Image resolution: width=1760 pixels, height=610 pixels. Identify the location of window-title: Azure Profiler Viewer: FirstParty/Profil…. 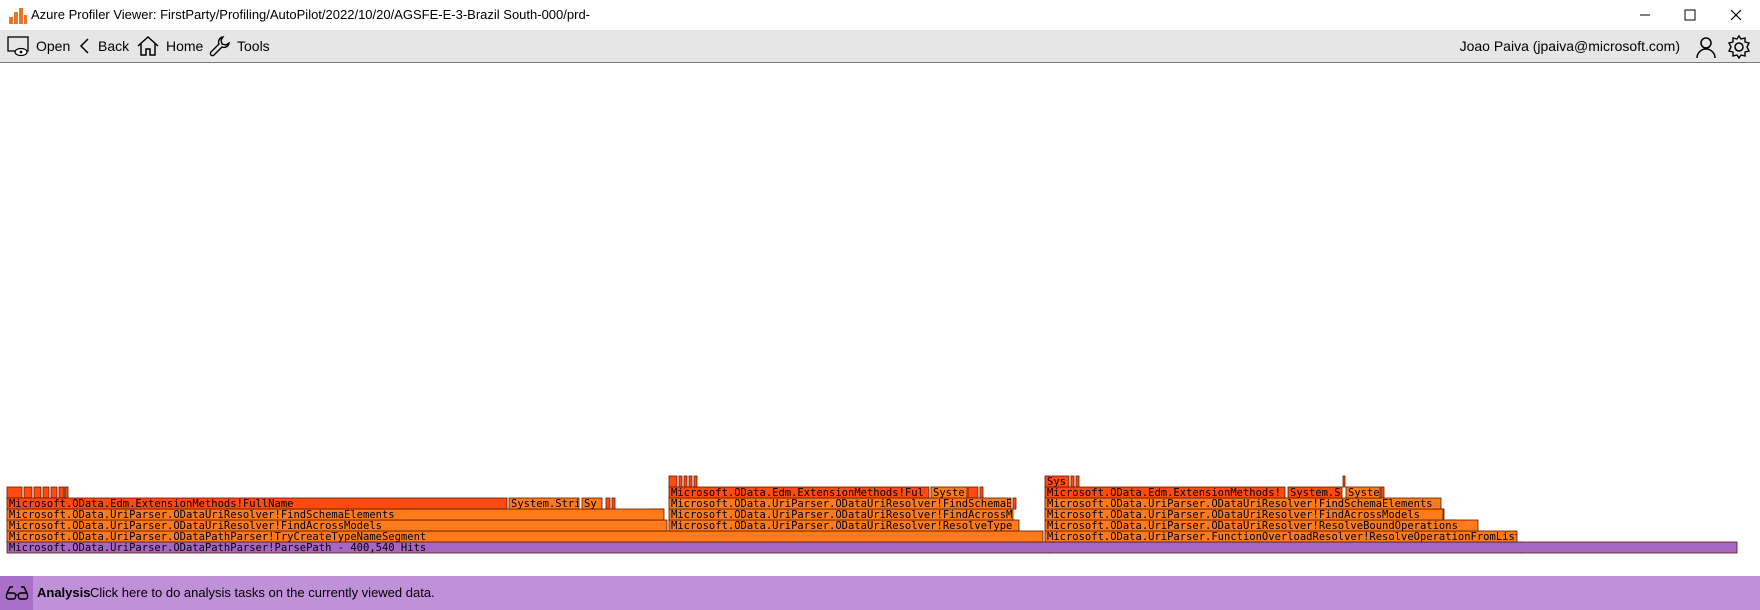
(310, 14).